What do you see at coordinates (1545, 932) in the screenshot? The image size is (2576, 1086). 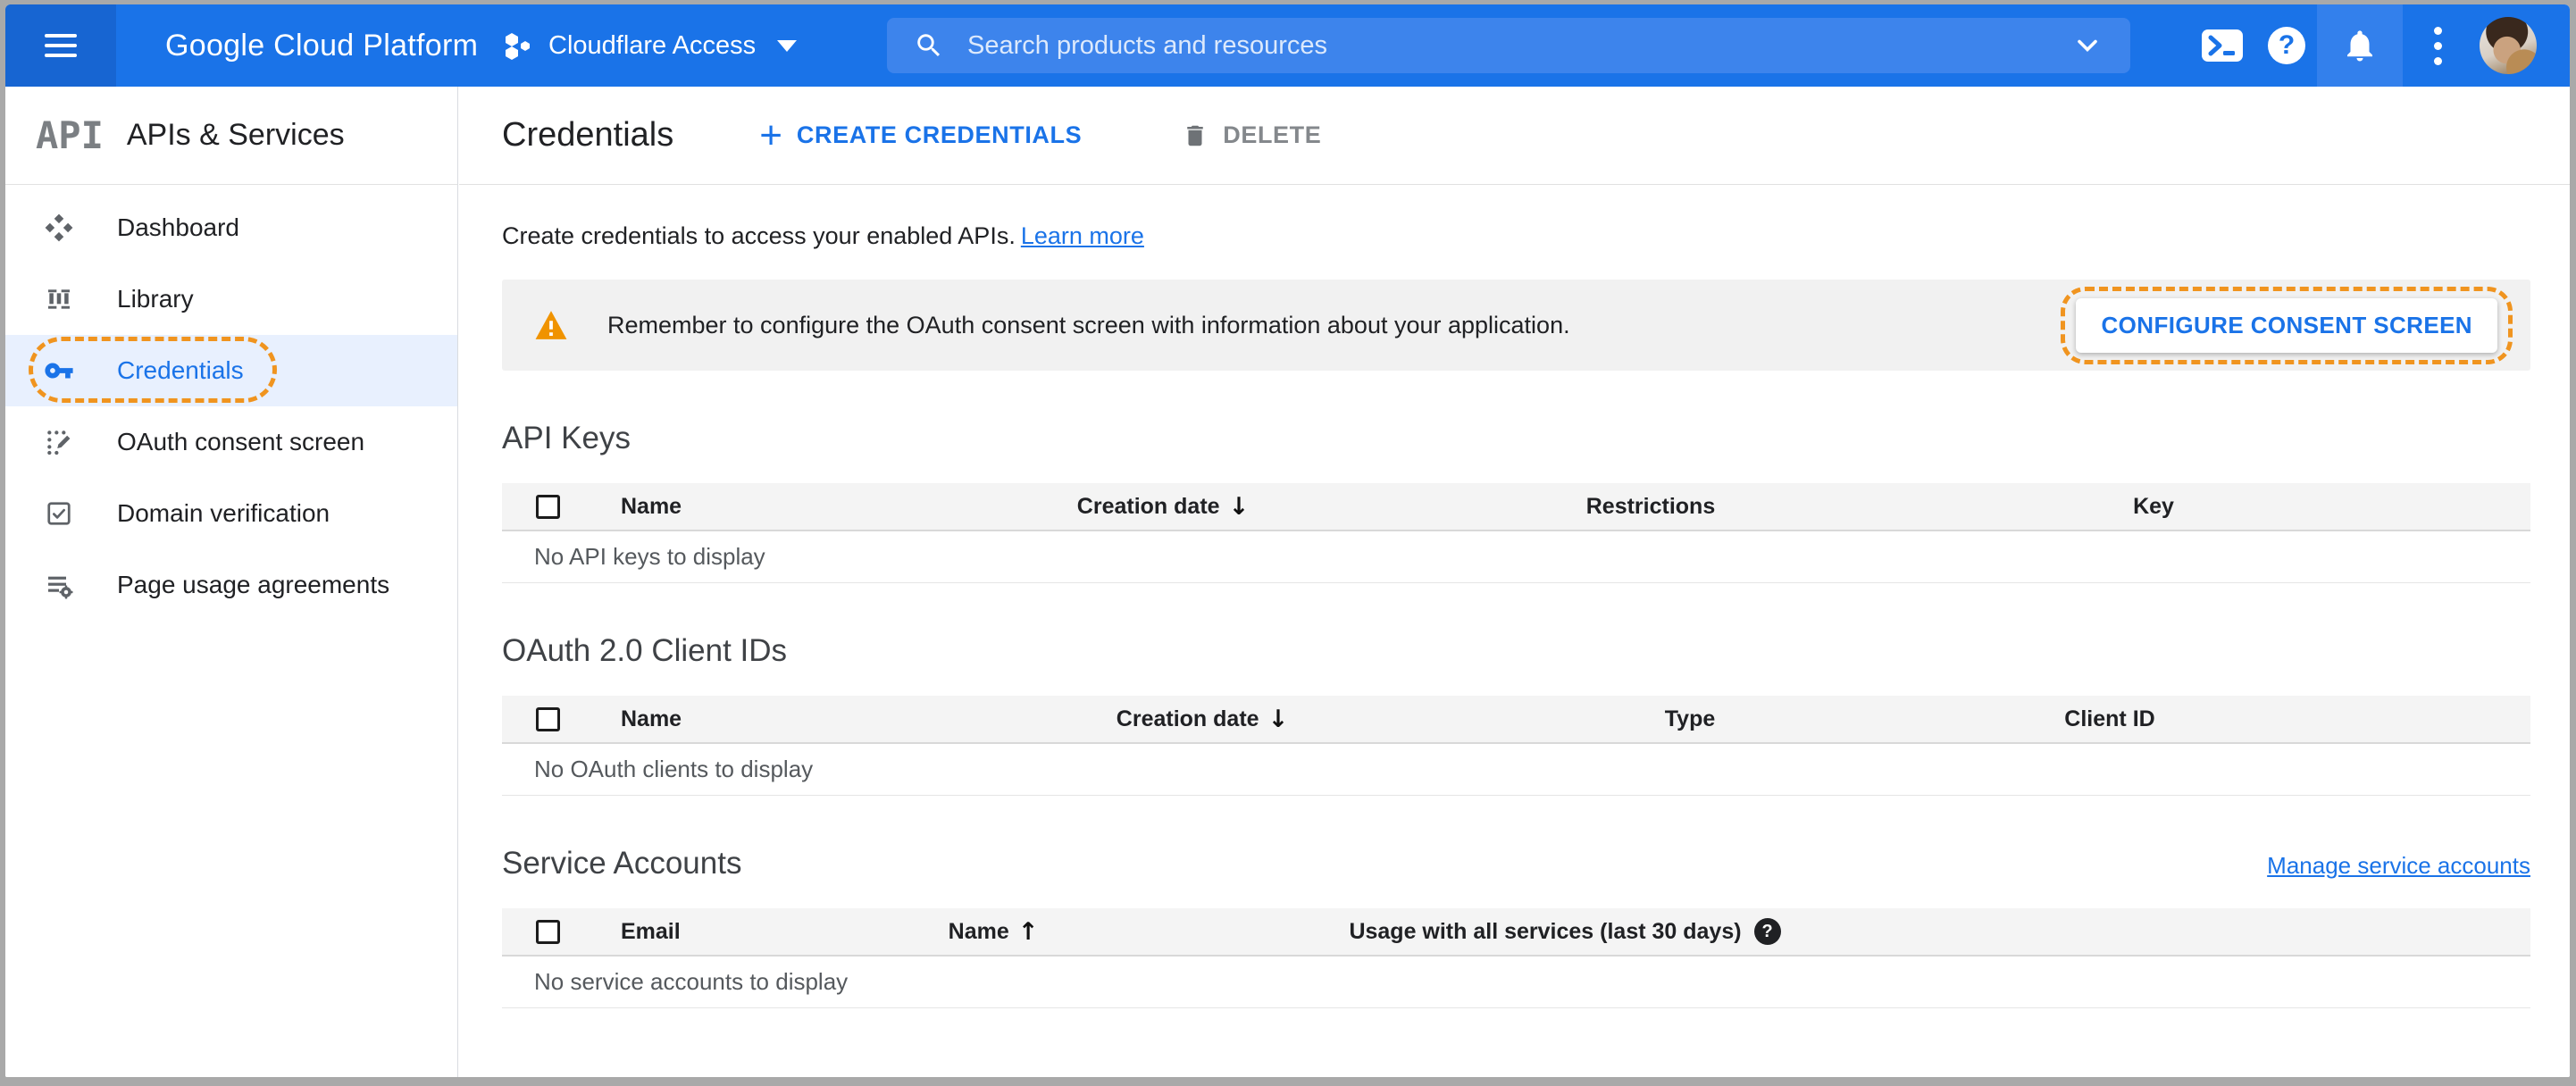 I see `column-header-usage: Usage with all services (last 30 days)` at bounding box center [1545, 932].